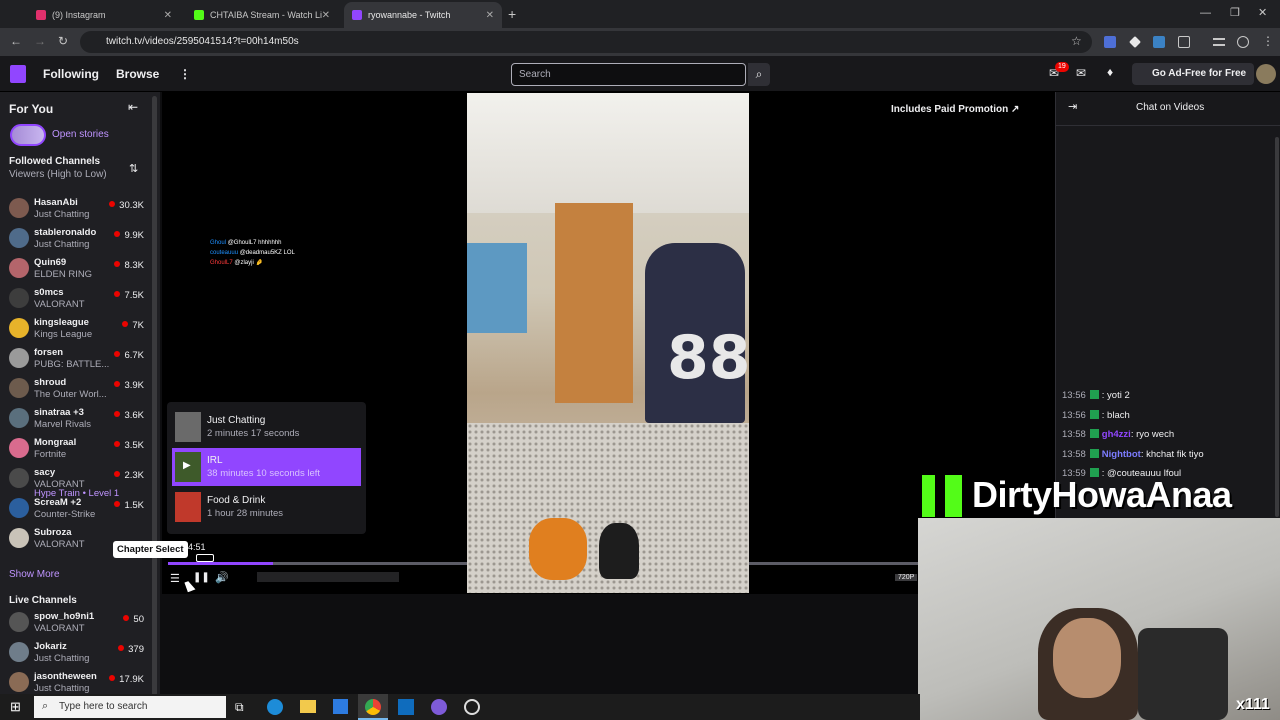 The height and width of the screenshot is (720, 1280). I want to click on chat-timestamp: 13:56, so click(1074, 395).